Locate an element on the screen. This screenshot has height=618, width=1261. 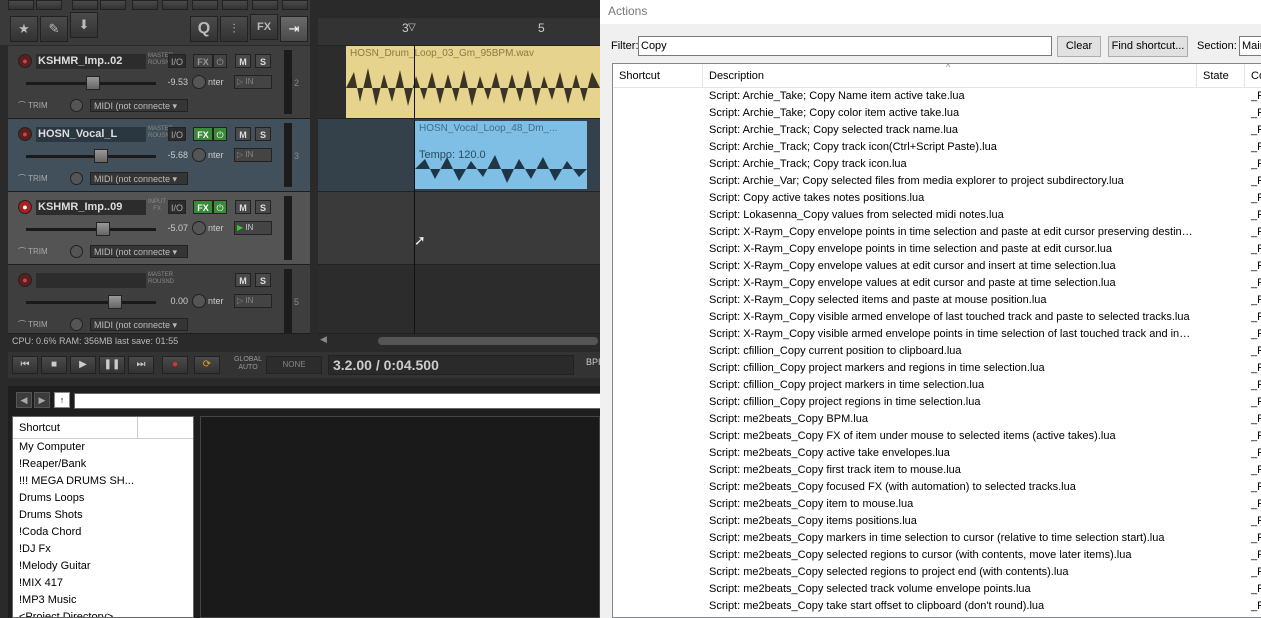
go-to-end-button: ⏭ is located at coordinates (141, 365).